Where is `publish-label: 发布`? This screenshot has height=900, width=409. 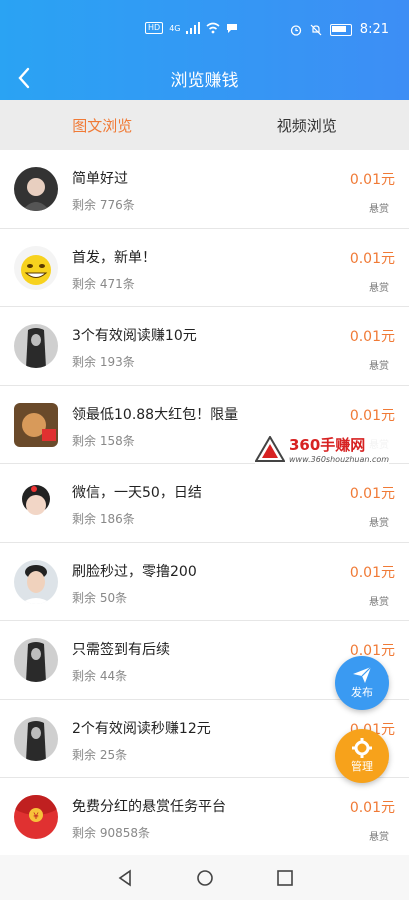 publish-label: 发布 is located at coordinates (362, 692).